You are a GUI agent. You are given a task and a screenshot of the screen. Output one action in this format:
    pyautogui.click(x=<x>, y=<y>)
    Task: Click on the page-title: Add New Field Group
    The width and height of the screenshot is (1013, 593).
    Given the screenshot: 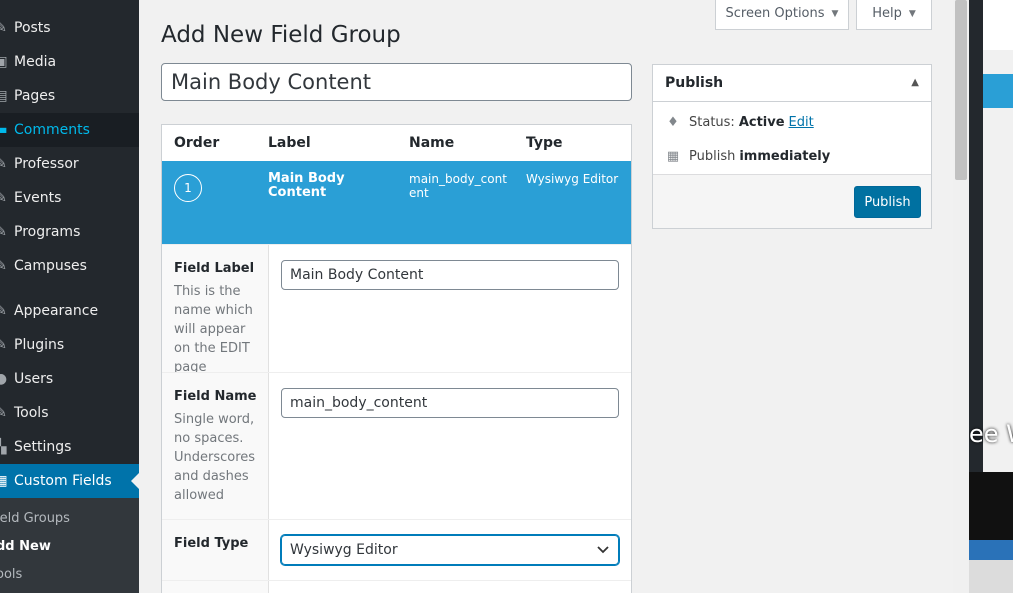 What is the action you would take?
    pyautogui.click(x=281, y=35)
    